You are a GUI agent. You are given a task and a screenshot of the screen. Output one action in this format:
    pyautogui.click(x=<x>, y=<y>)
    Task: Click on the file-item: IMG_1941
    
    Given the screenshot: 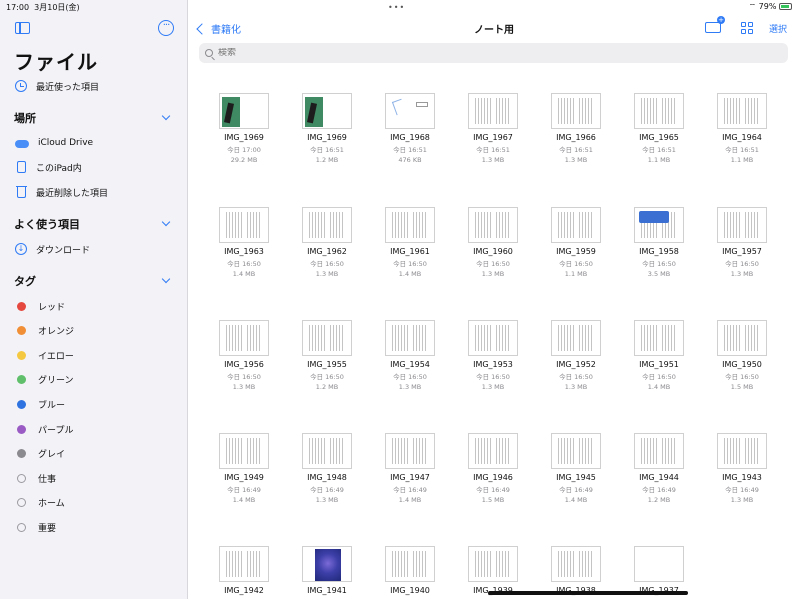 What is the action you would take?
    pyautogui.click(x=327, y=571)
    